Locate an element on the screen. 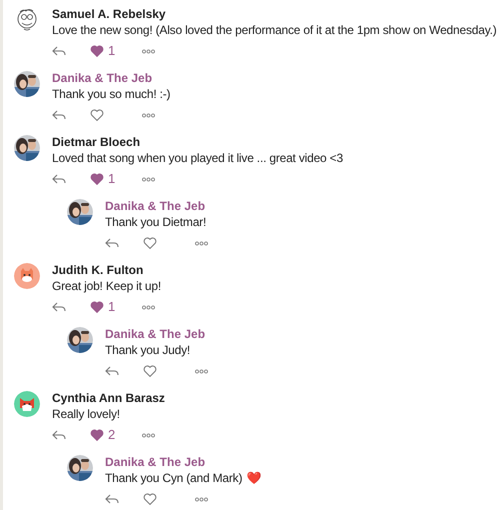  comment-text: Thank you Judy! is located at coordinates (147, 350).